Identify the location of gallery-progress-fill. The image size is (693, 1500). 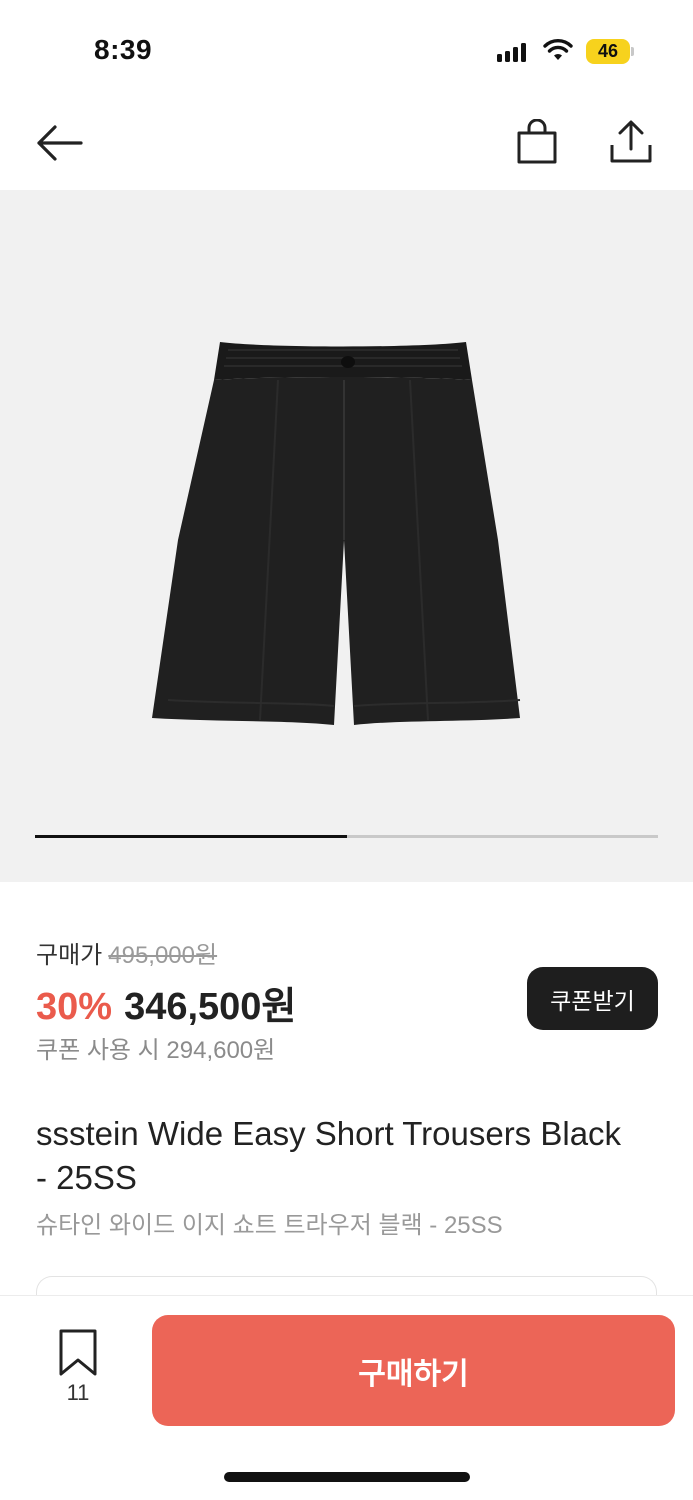
(191, 836).